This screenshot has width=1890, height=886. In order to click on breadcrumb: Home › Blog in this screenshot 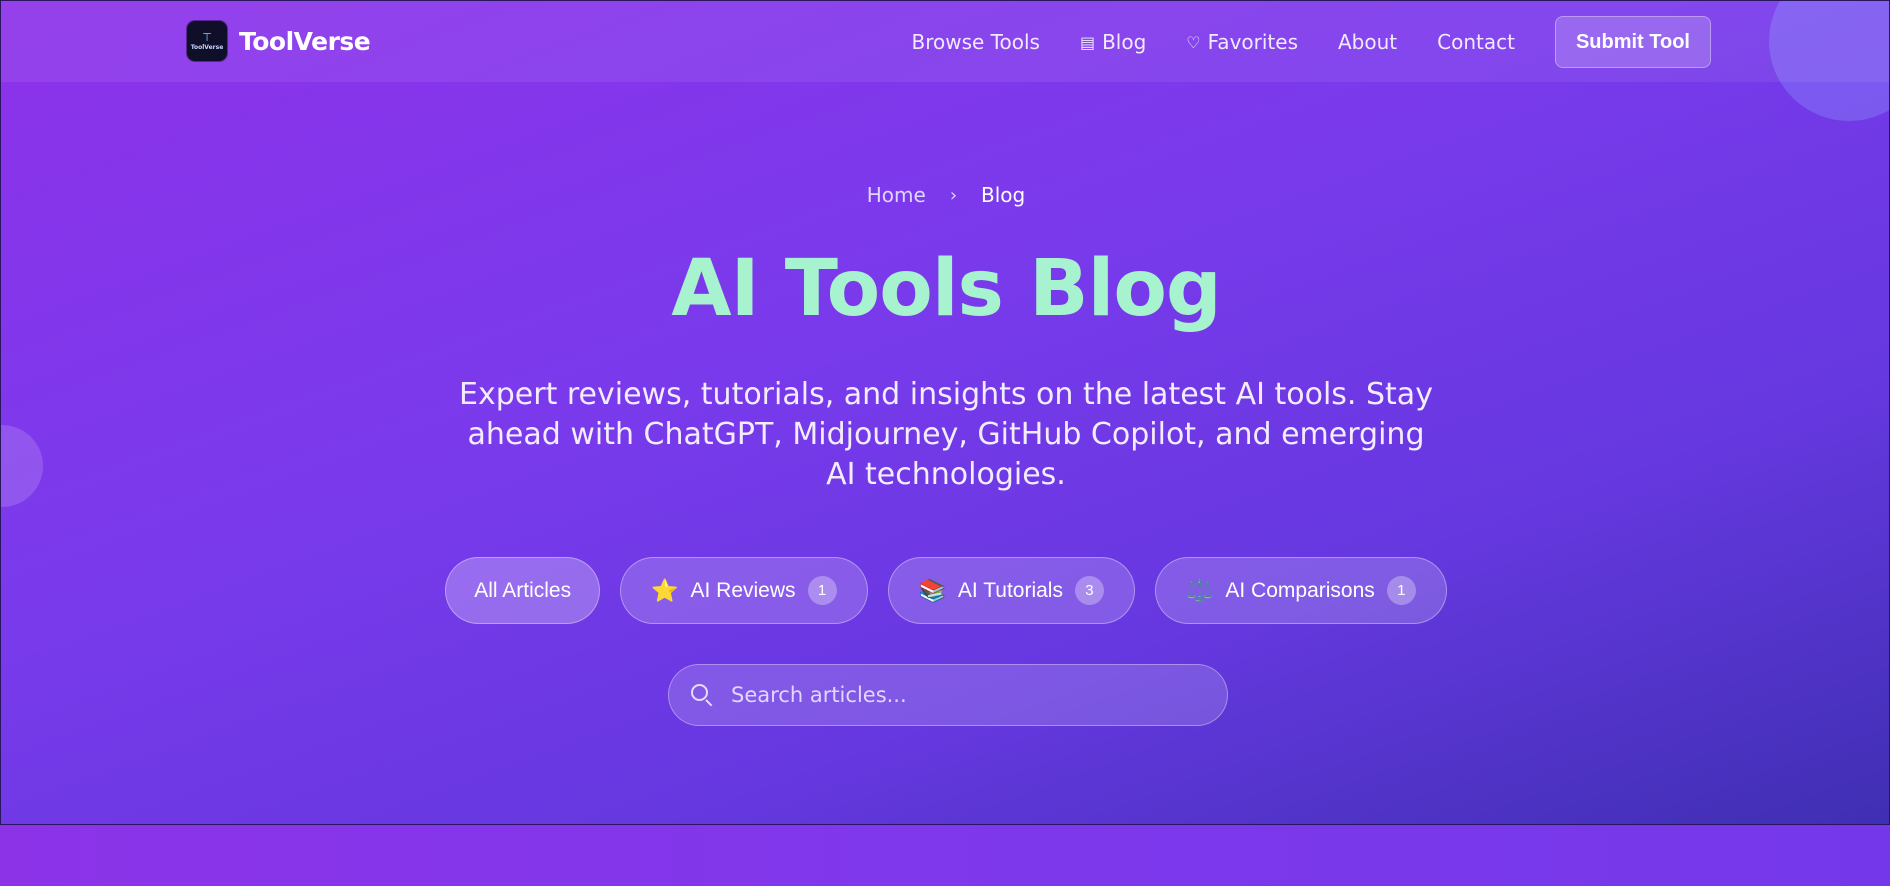, I will do `click(945, 195)`.